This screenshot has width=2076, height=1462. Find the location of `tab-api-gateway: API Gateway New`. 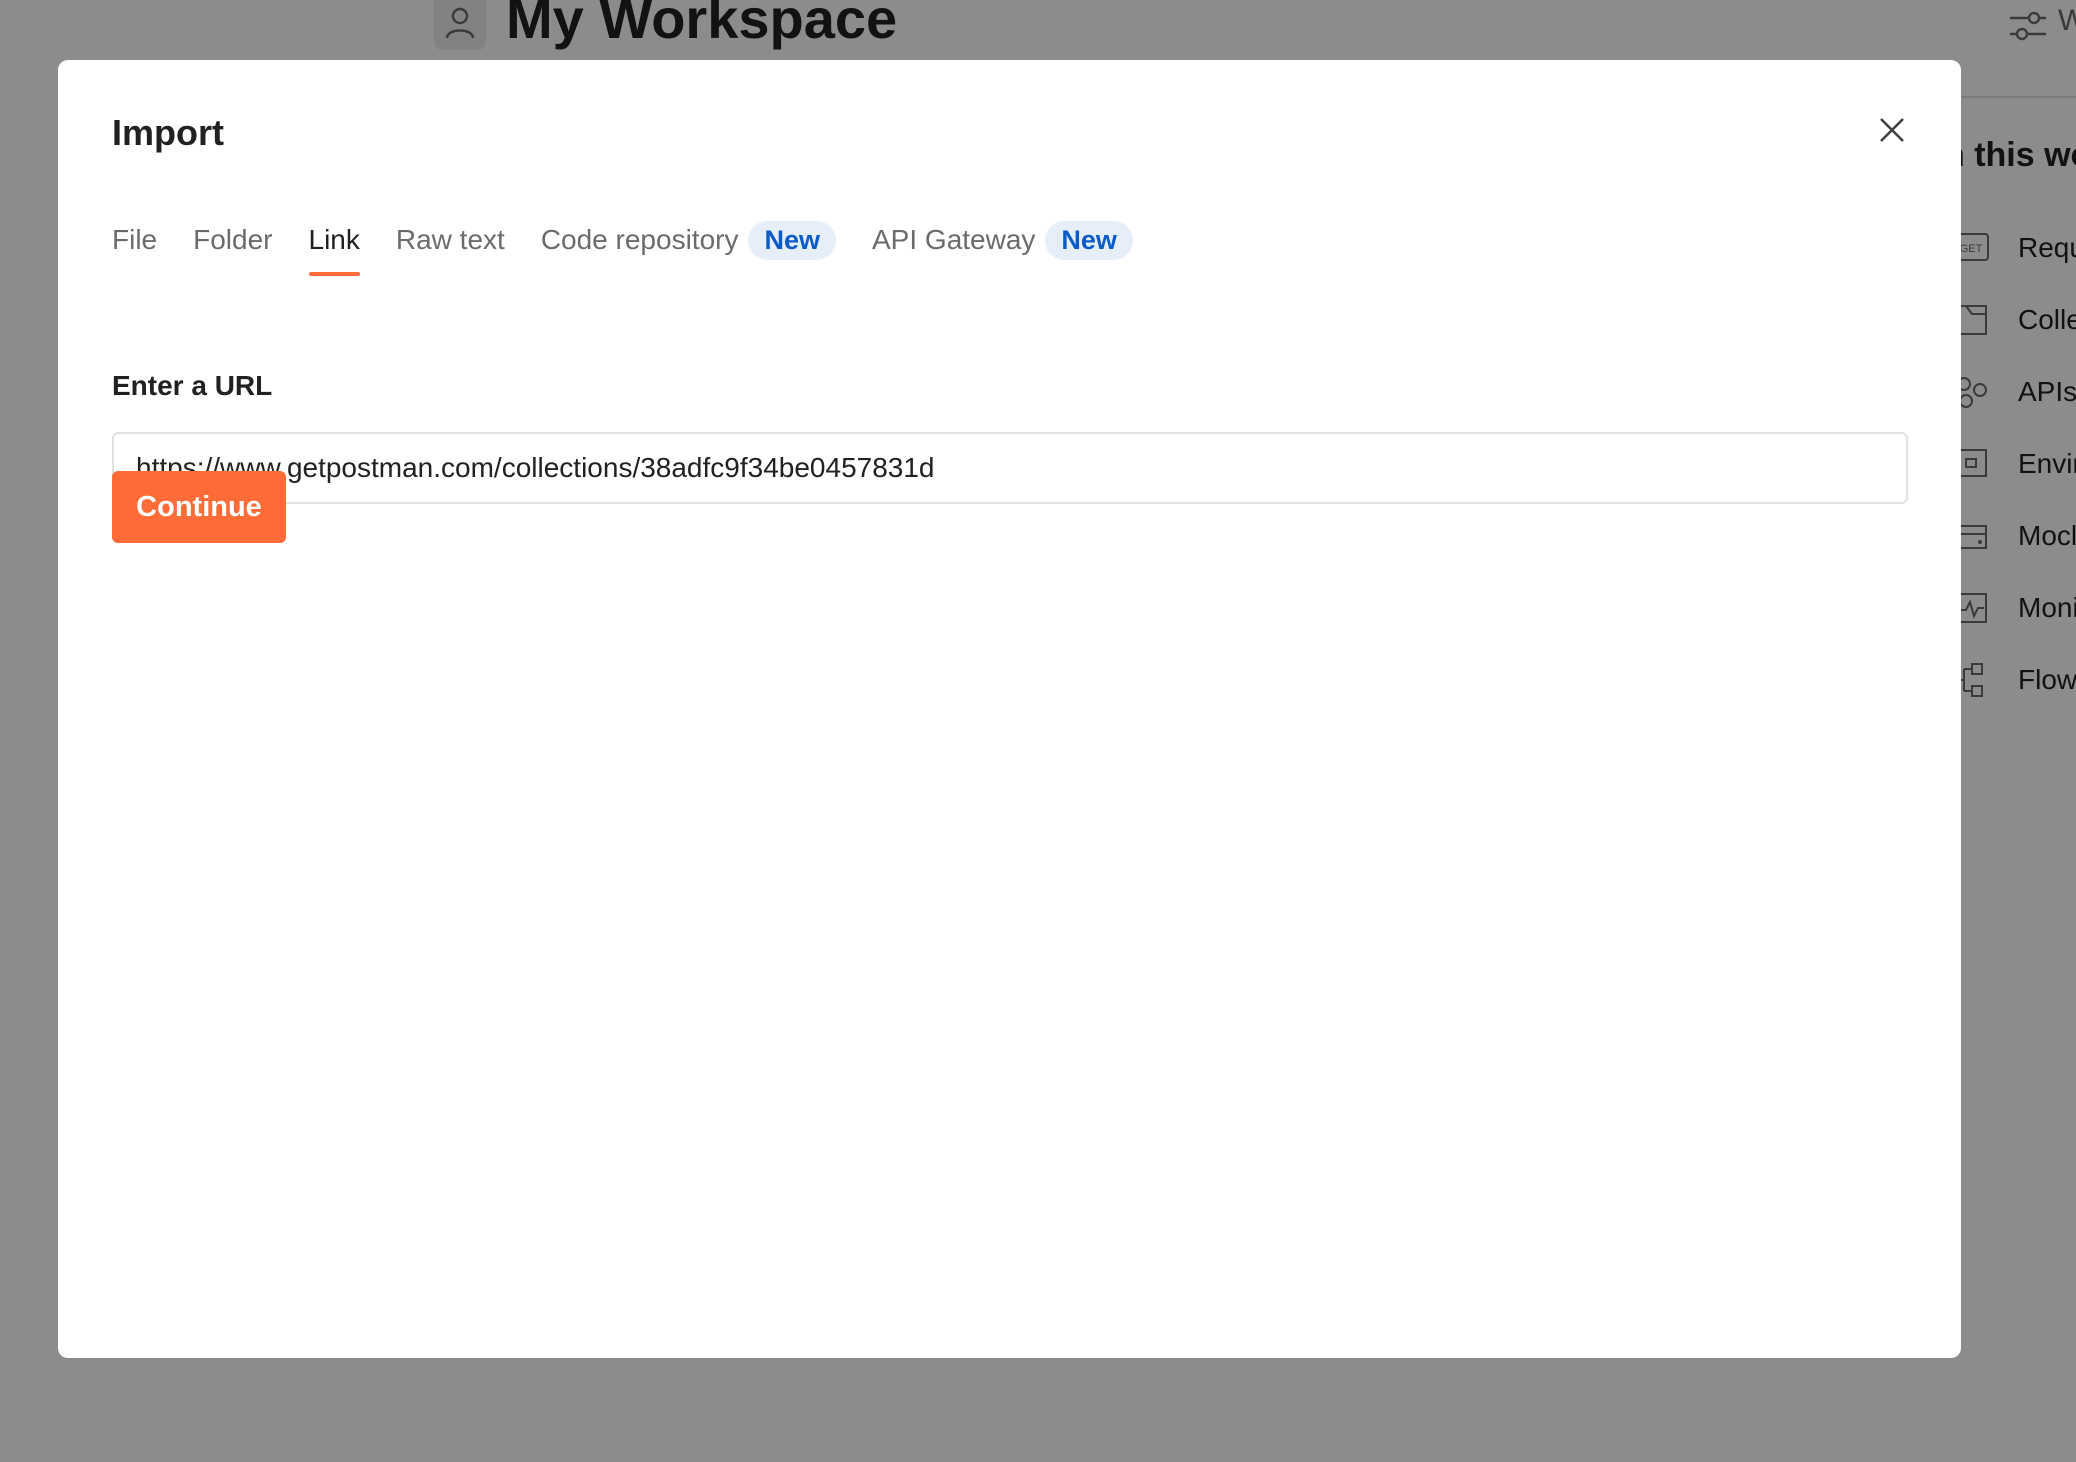

tab-api-gateway: API Gateway New is located at coordinates (1002, 240).